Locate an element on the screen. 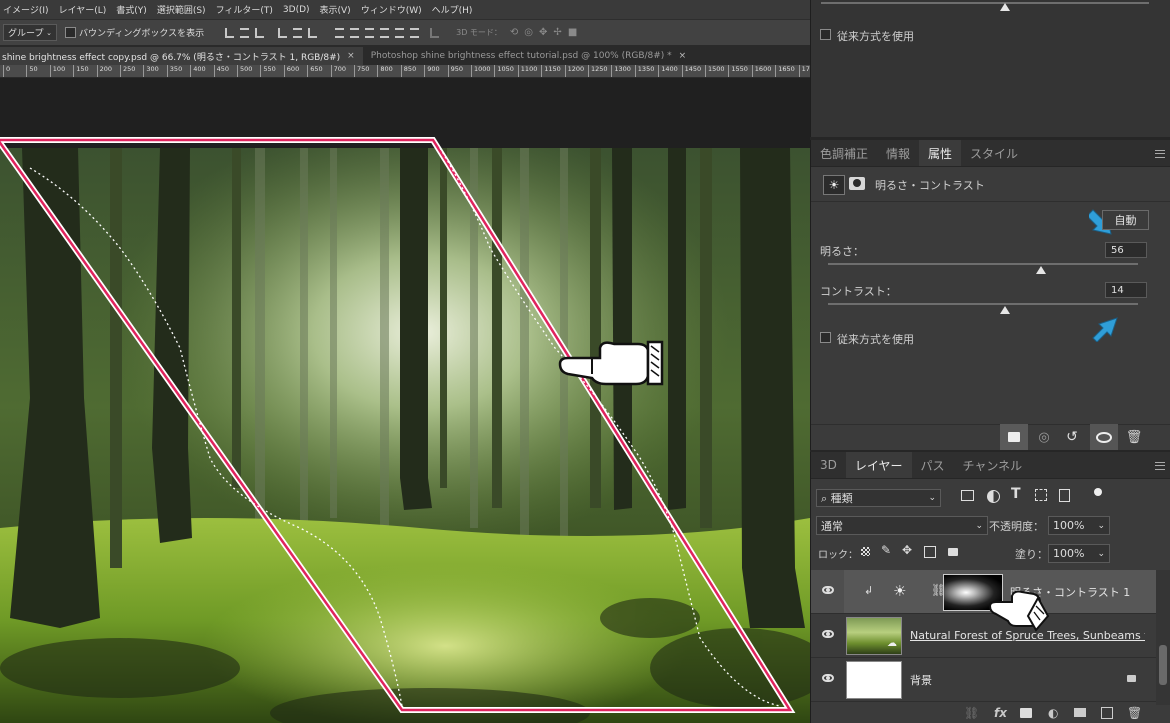 This screenshot has width=1170, height=723. layer-filter-dropdown: ⌕ 種類 ⌄ is located at coordinates (878, 498).